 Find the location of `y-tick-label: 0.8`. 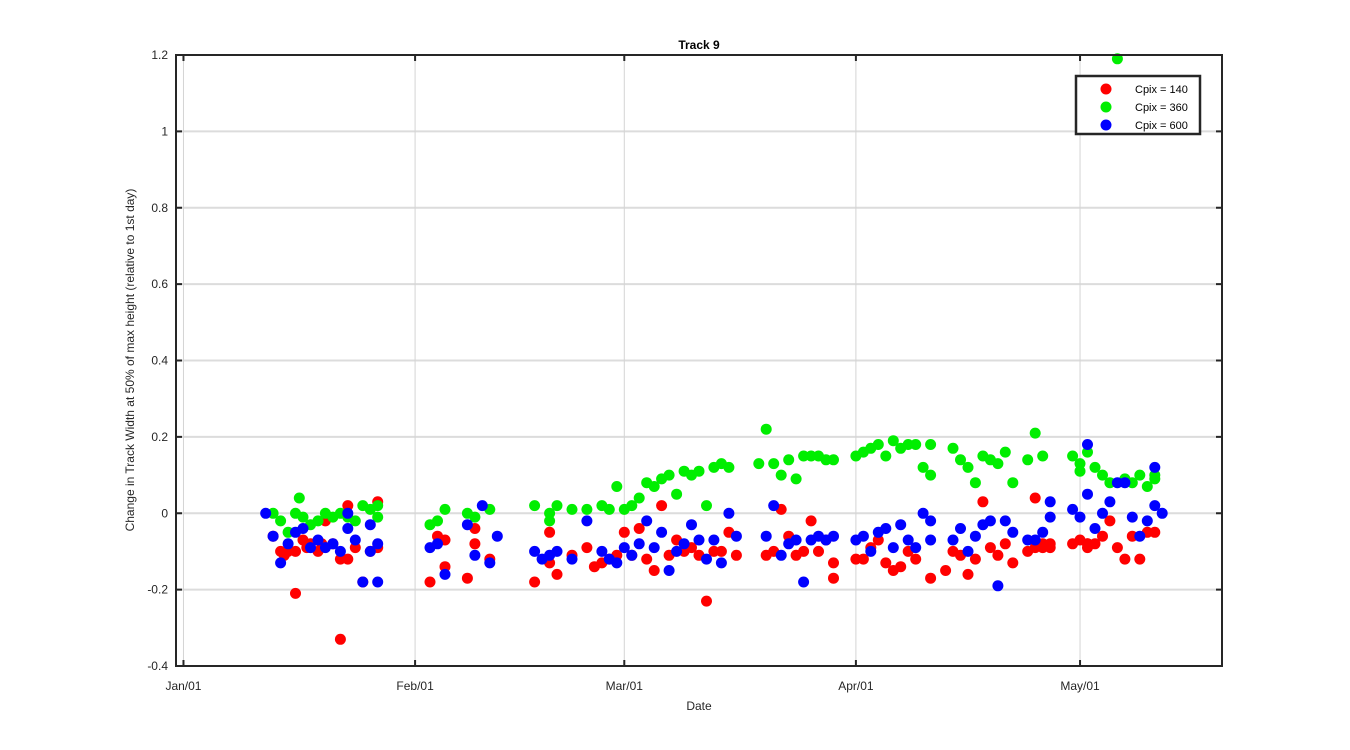

y-tick-label: 0.8 is located at coordinates (159, 208).